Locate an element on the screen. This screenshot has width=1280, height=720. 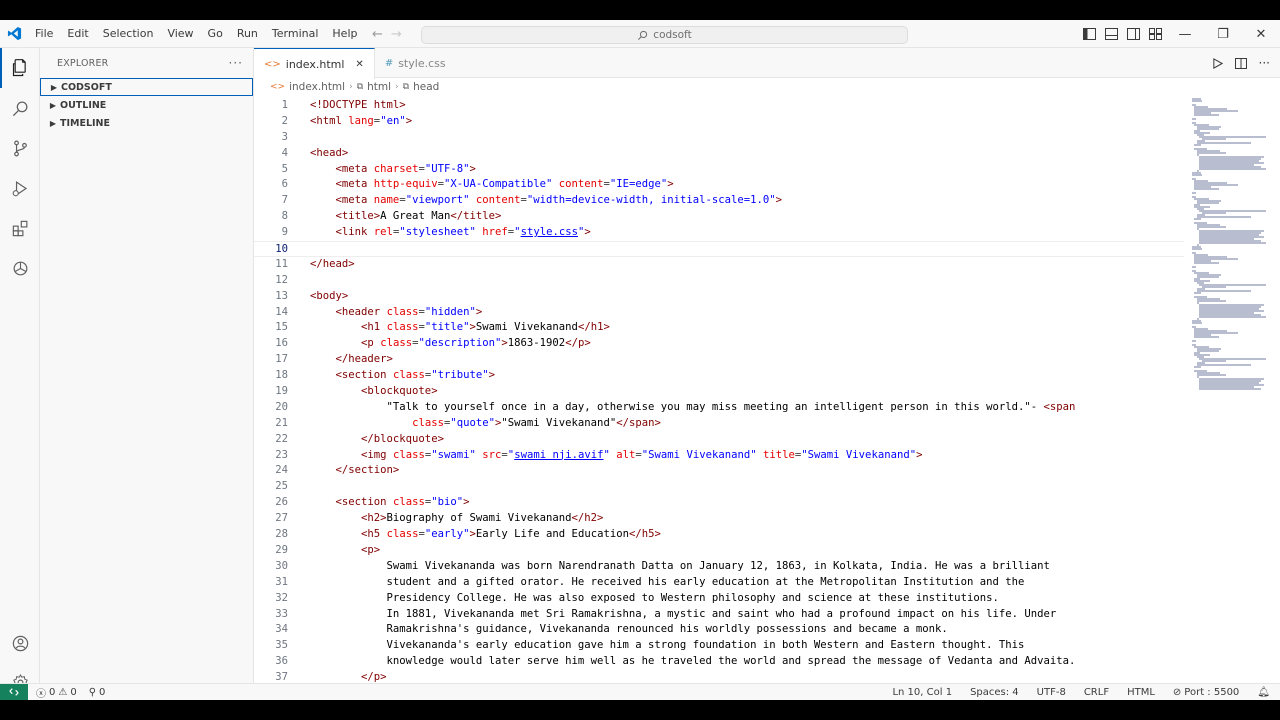
radio-tower-icon: ⚲ is located at coordinates (92, 692).